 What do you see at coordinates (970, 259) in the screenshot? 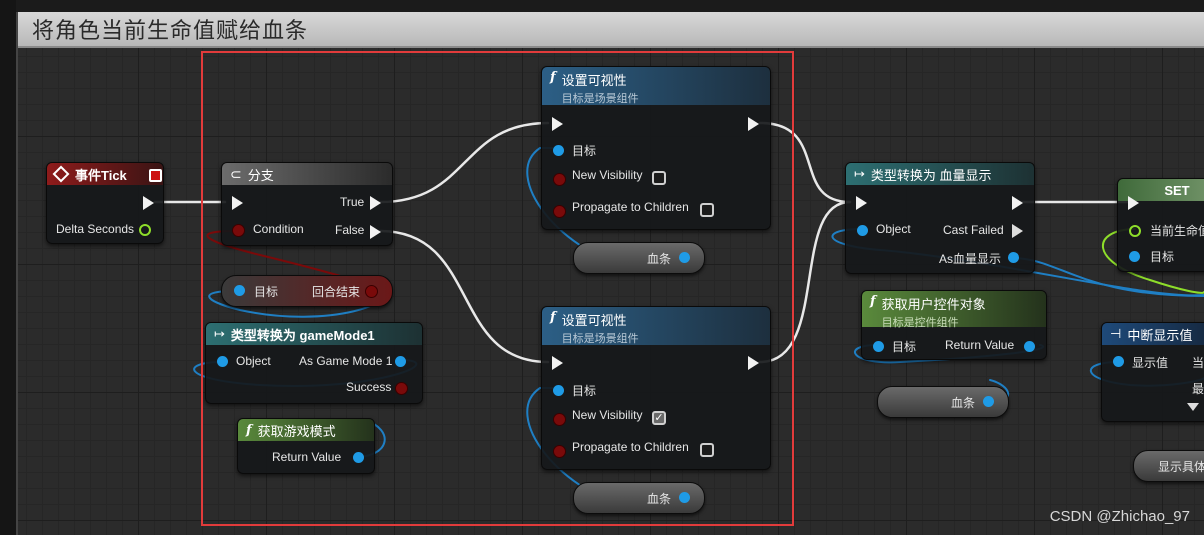
I see `as-health-label: As血量显示` at bounding box center [970, 259].